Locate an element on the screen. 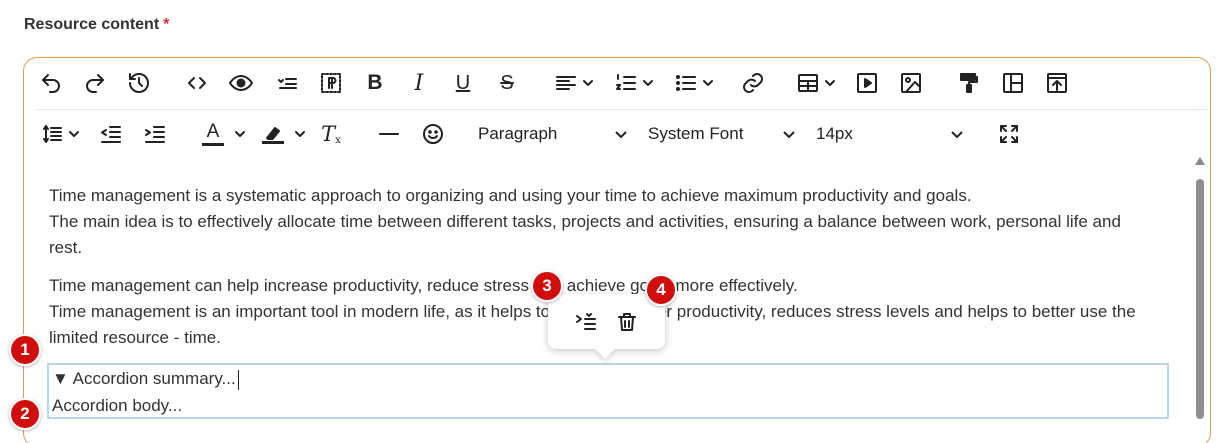 The image size is (1232, 443). preview-button is located at coordinates (241, 83).